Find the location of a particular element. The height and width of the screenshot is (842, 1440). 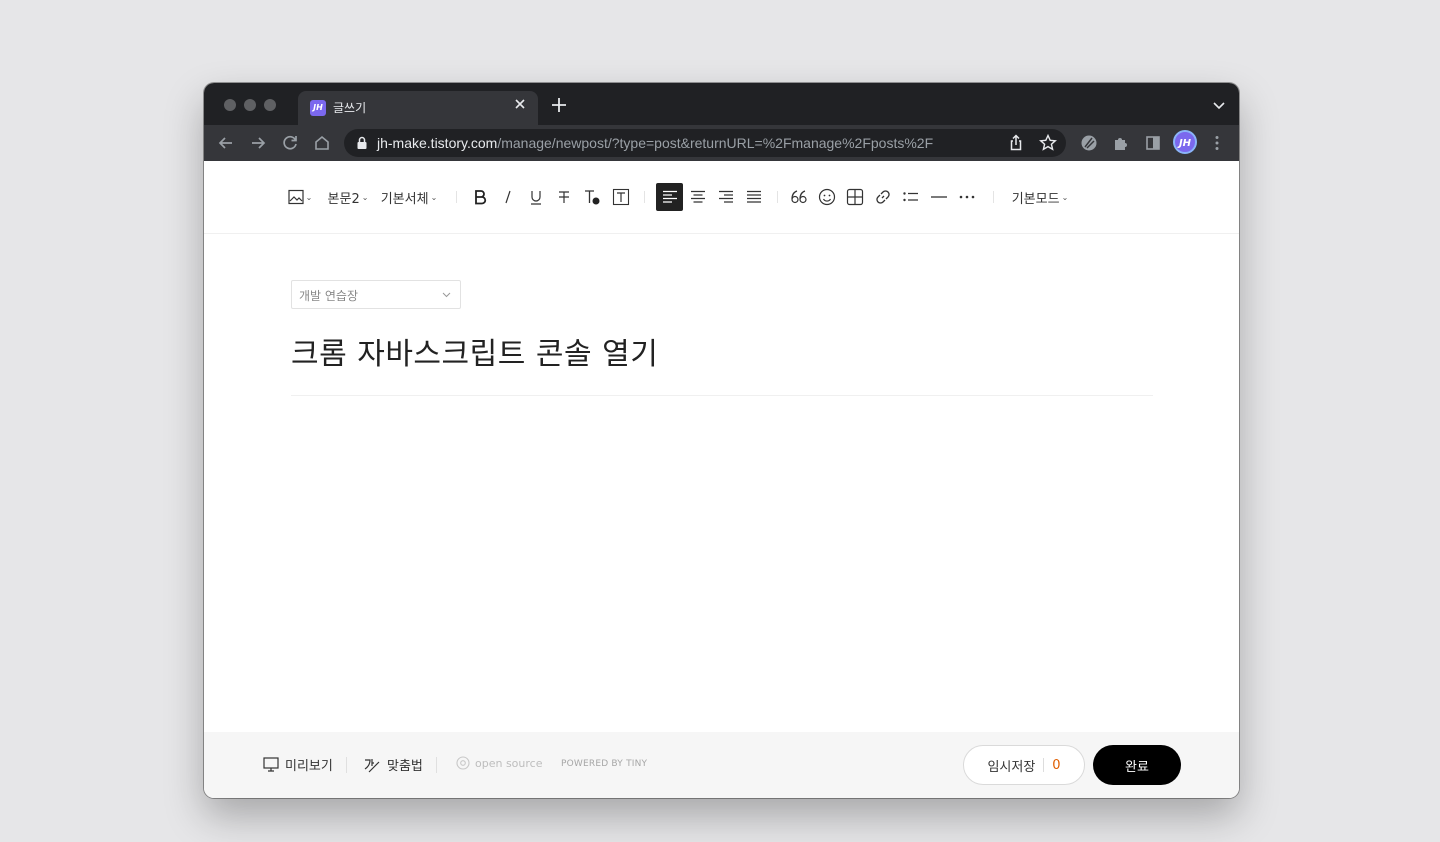

text-background-button is located at coordinates (621, 197).